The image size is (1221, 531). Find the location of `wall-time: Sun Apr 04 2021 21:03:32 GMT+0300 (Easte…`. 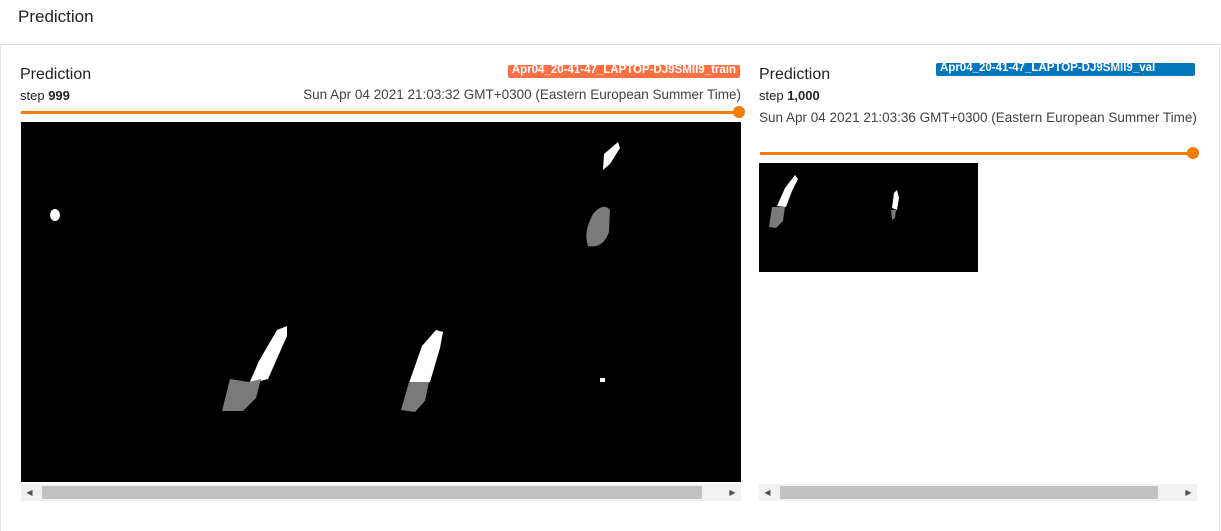

wall-time: Sun Apr 04 2021 21:03:32 GMT+0300 (Easte… is located at coordinates (522, 94).